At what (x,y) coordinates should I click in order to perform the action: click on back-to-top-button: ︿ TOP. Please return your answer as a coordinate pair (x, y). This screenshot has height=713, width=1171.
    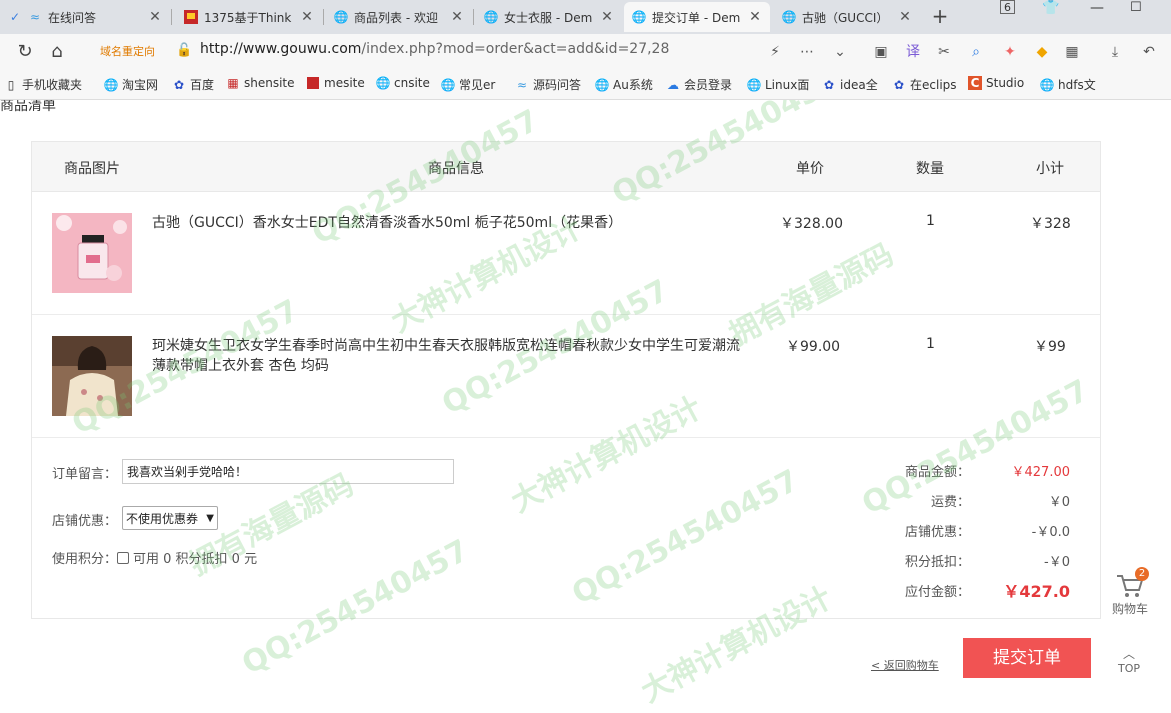
    Looking at the image, I should click on (1129, 660).